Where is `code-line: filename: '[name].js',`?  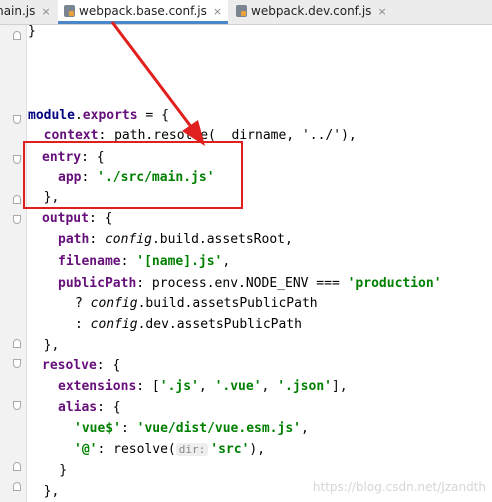 code-line: filename: '[name].js', is located at coordinates (144, 261).